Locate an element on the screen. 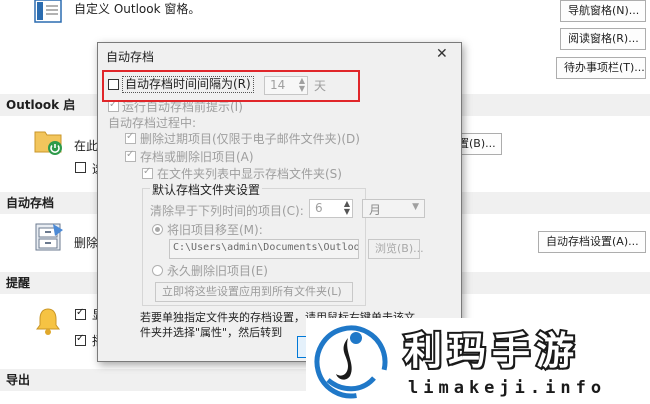 The width and height of the screenshot is (650, 404). chevron-down-icon: ▼ is located at coordinates (415, 207).